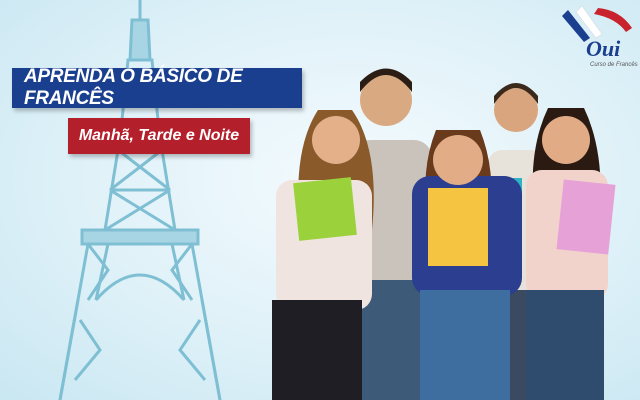 This screenshot has width=640, height=400. Describe the element at coordinates (157, 87) in the screenshot. I see `headline-banner: APRENDA O BÁSICO DE FRANCÊS` at that location.